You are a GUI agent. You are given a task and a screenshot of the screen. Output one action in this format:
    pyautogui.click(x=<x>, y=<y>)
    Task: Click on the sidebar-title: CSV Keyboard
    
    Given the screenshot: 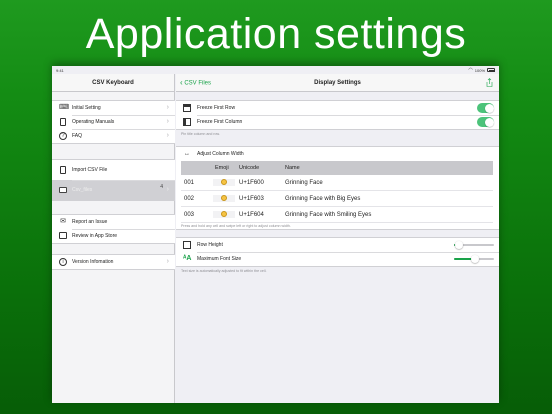 What is the action you would take?
    pyautogui.click(x=113, y=83)
    